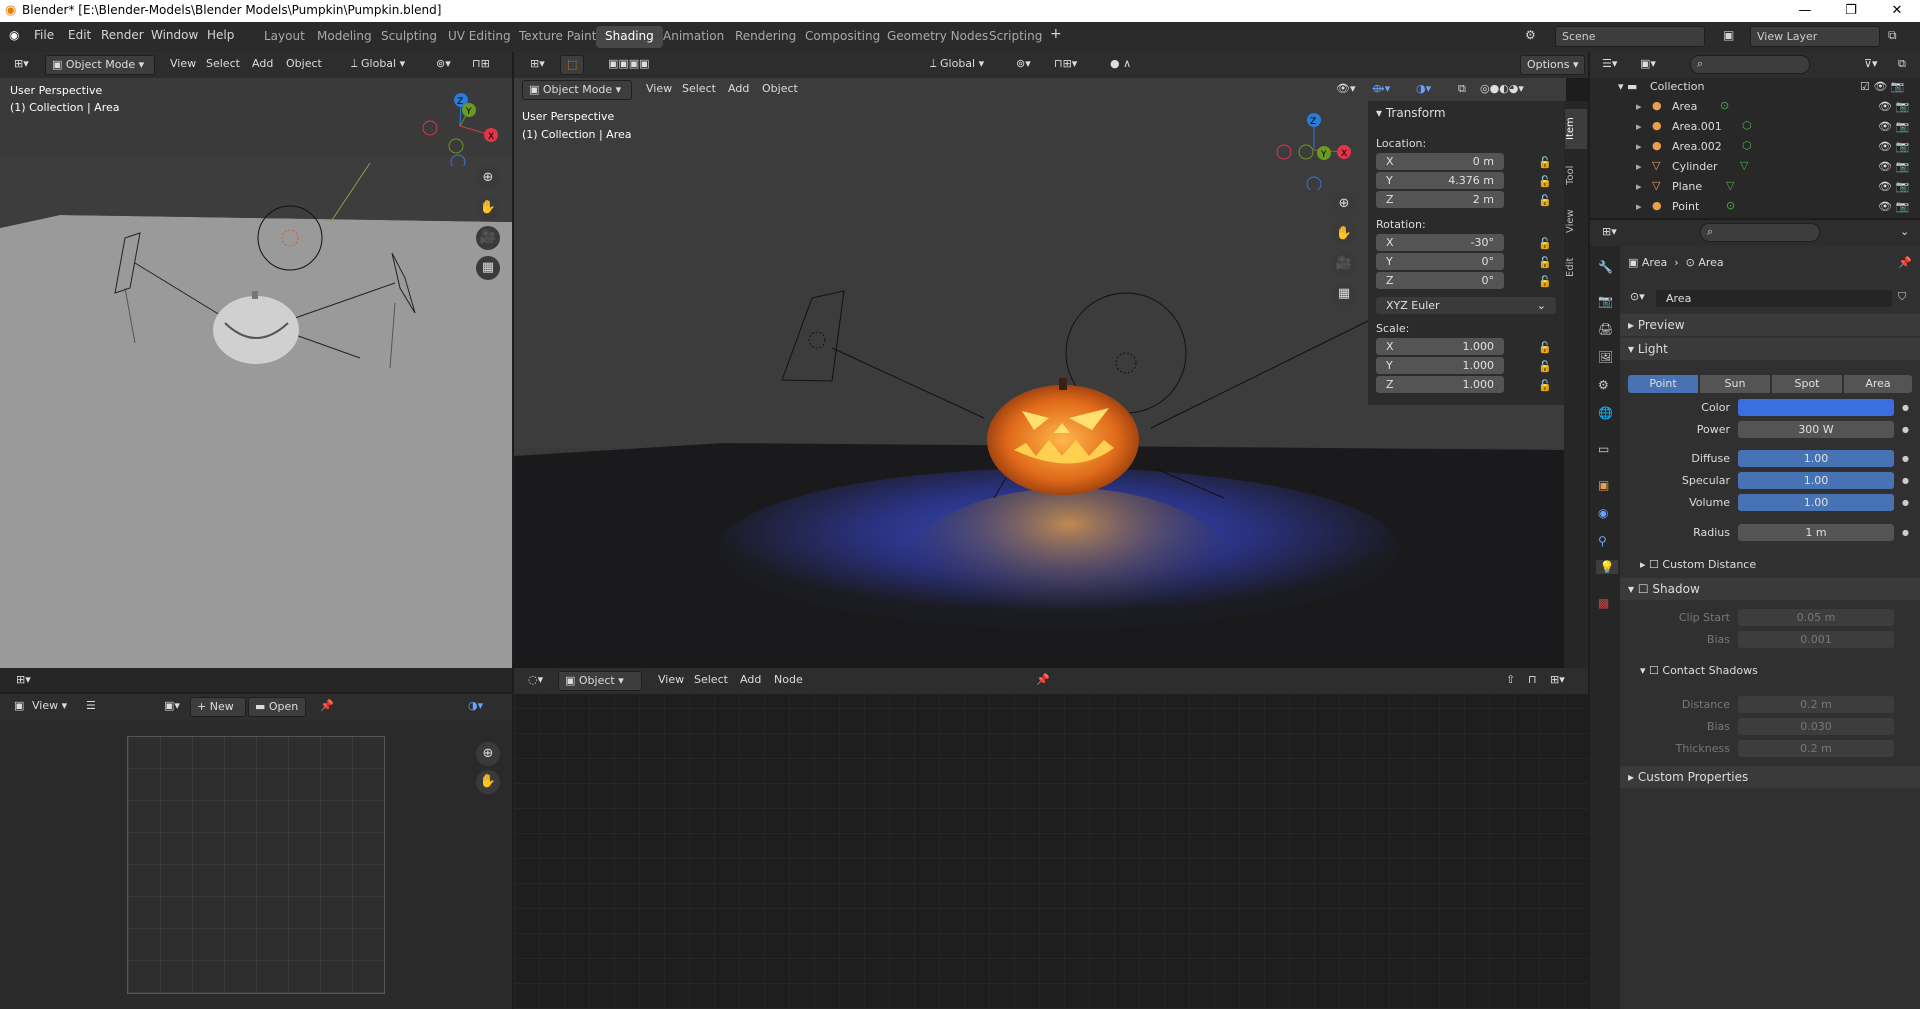 The width and height of the screenshot is (1920, 1009). I want to click on visibility-eye-icon: 👁▾, so click(1346, 90).